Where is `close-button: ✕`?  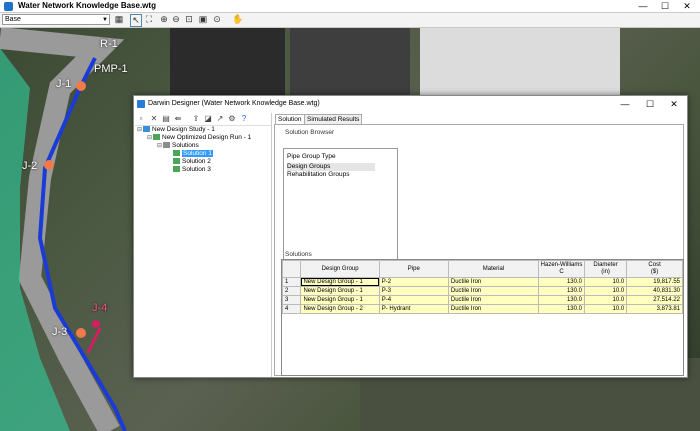
close-button: ✕ is located at coordinates (687, 6).